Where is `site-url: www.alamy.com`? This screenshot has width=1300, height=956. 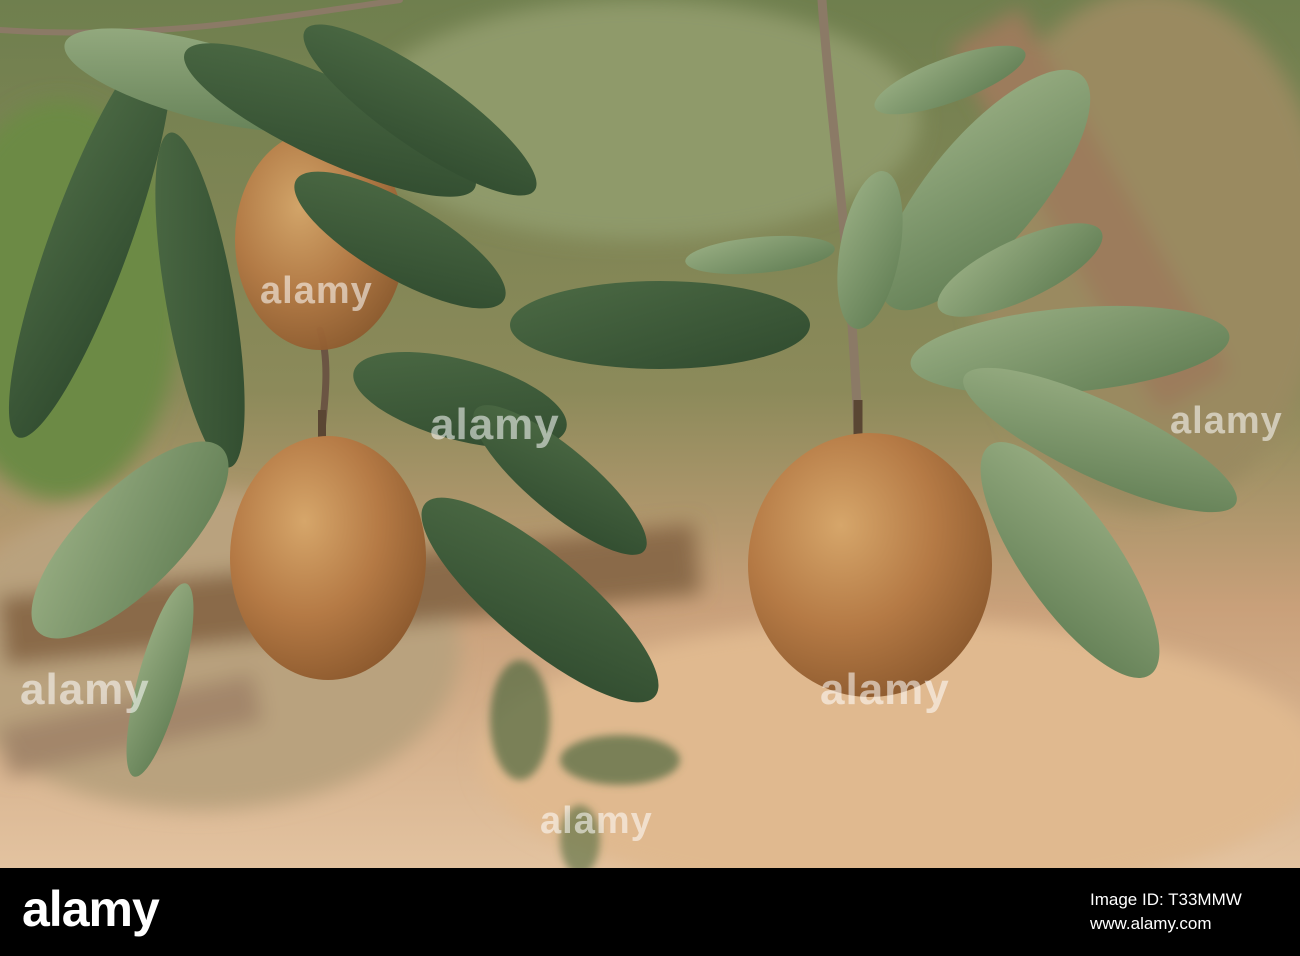
site-url: www.alamy.com is located at coordinates (1151, 923).